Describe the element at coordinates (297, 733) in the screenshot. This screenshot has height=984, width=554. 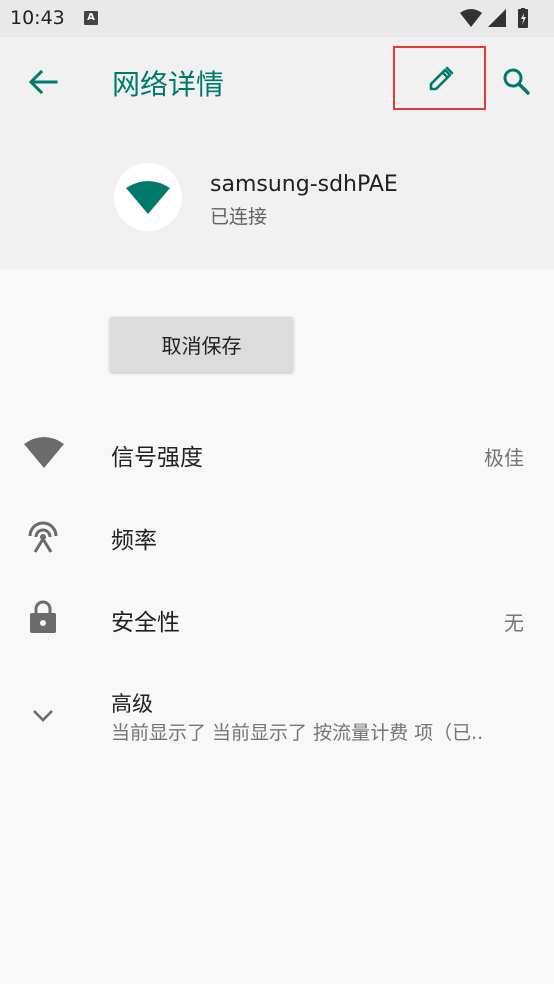
I see `advanced-summary: 当前显示了 当前显示了 按流量计费 项（已..` at that location.